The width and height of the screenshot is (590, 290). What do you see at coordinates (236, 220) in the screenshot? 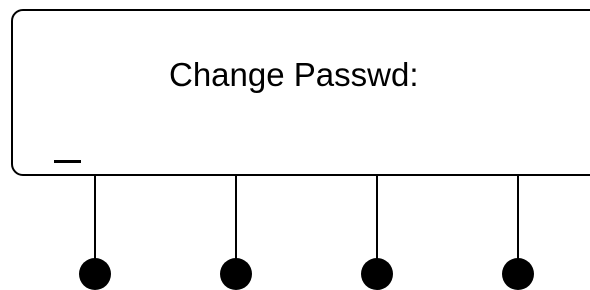
I see `softkey-2-connector` at bounding box center [236, 220].